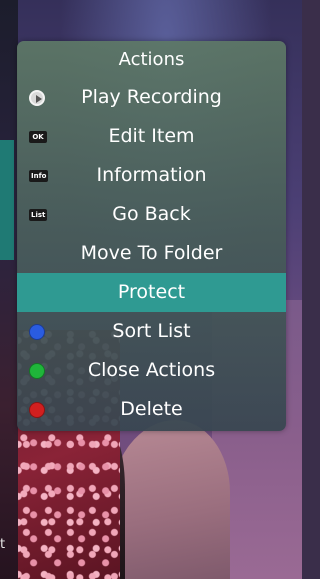 The height and width of the screenshot is (579, 320). Describe the element at coordinates (37, 97) in the screenshot. I see `play-icon` at that location.